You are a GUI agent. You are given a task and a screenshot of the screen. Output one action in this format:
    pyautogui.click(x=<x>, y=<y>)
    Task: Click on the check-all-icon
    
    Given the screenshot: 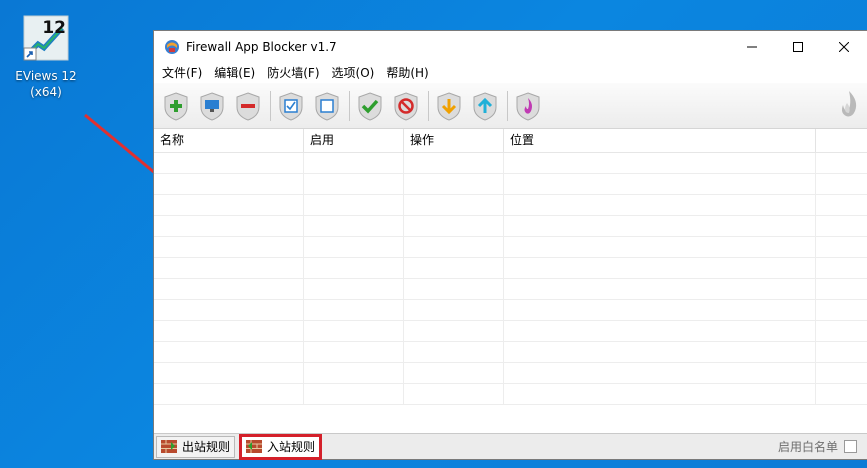 What is the action you would take?
    pyautogui.click(x=291, y=106)
    